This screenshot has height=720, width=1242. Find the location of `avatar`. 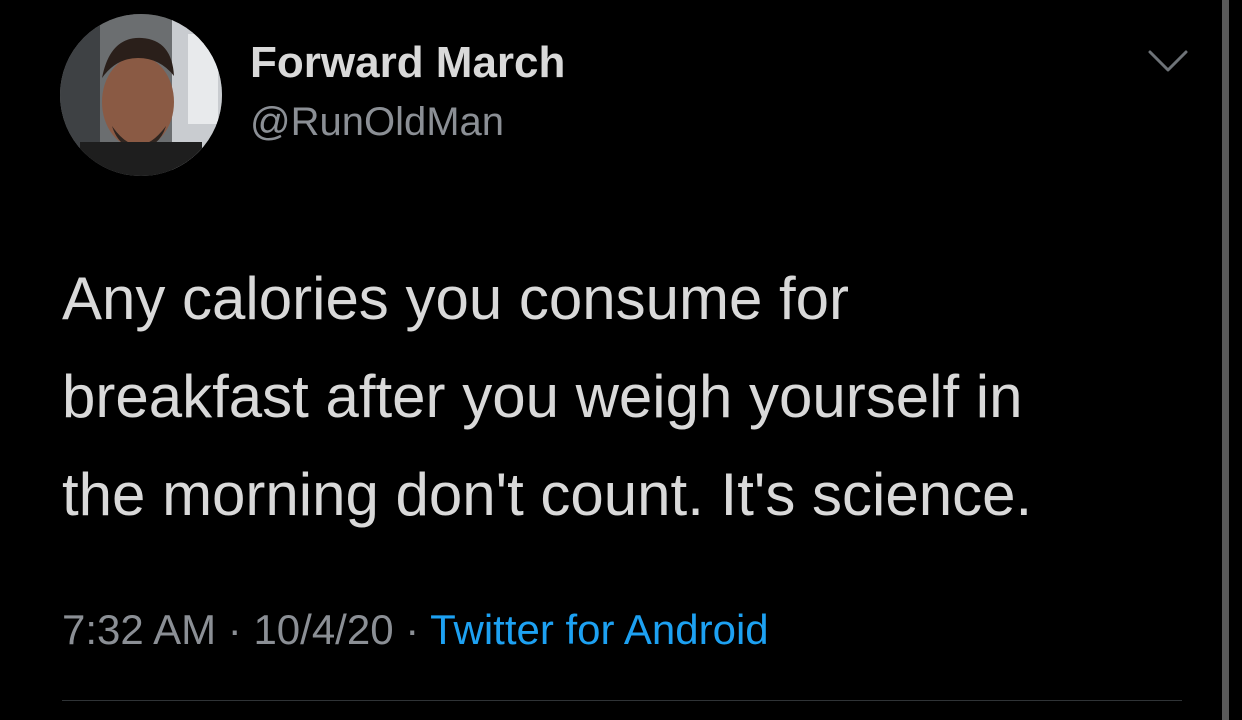

avatar is located at coordinates (141, 95).